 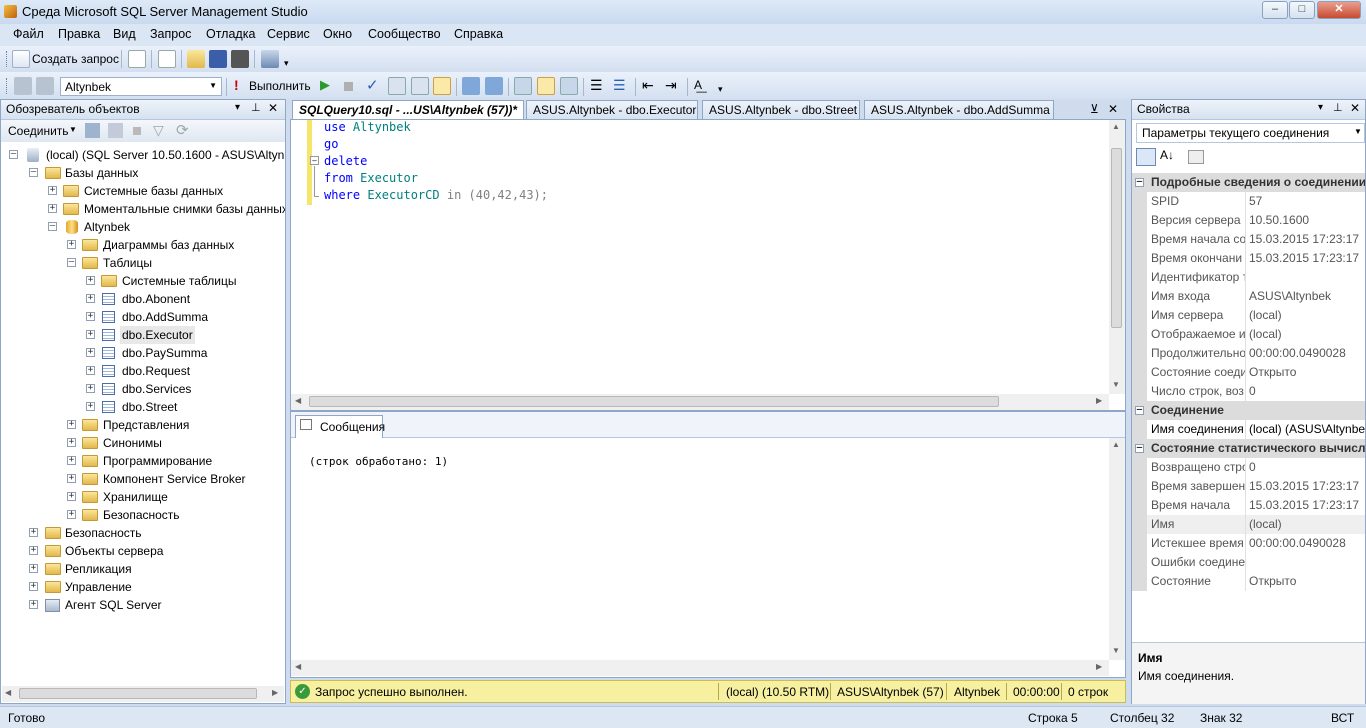 I want to click on property-row: Истекшее время 00:00:00.0490028, so click(x=1248, y=543).